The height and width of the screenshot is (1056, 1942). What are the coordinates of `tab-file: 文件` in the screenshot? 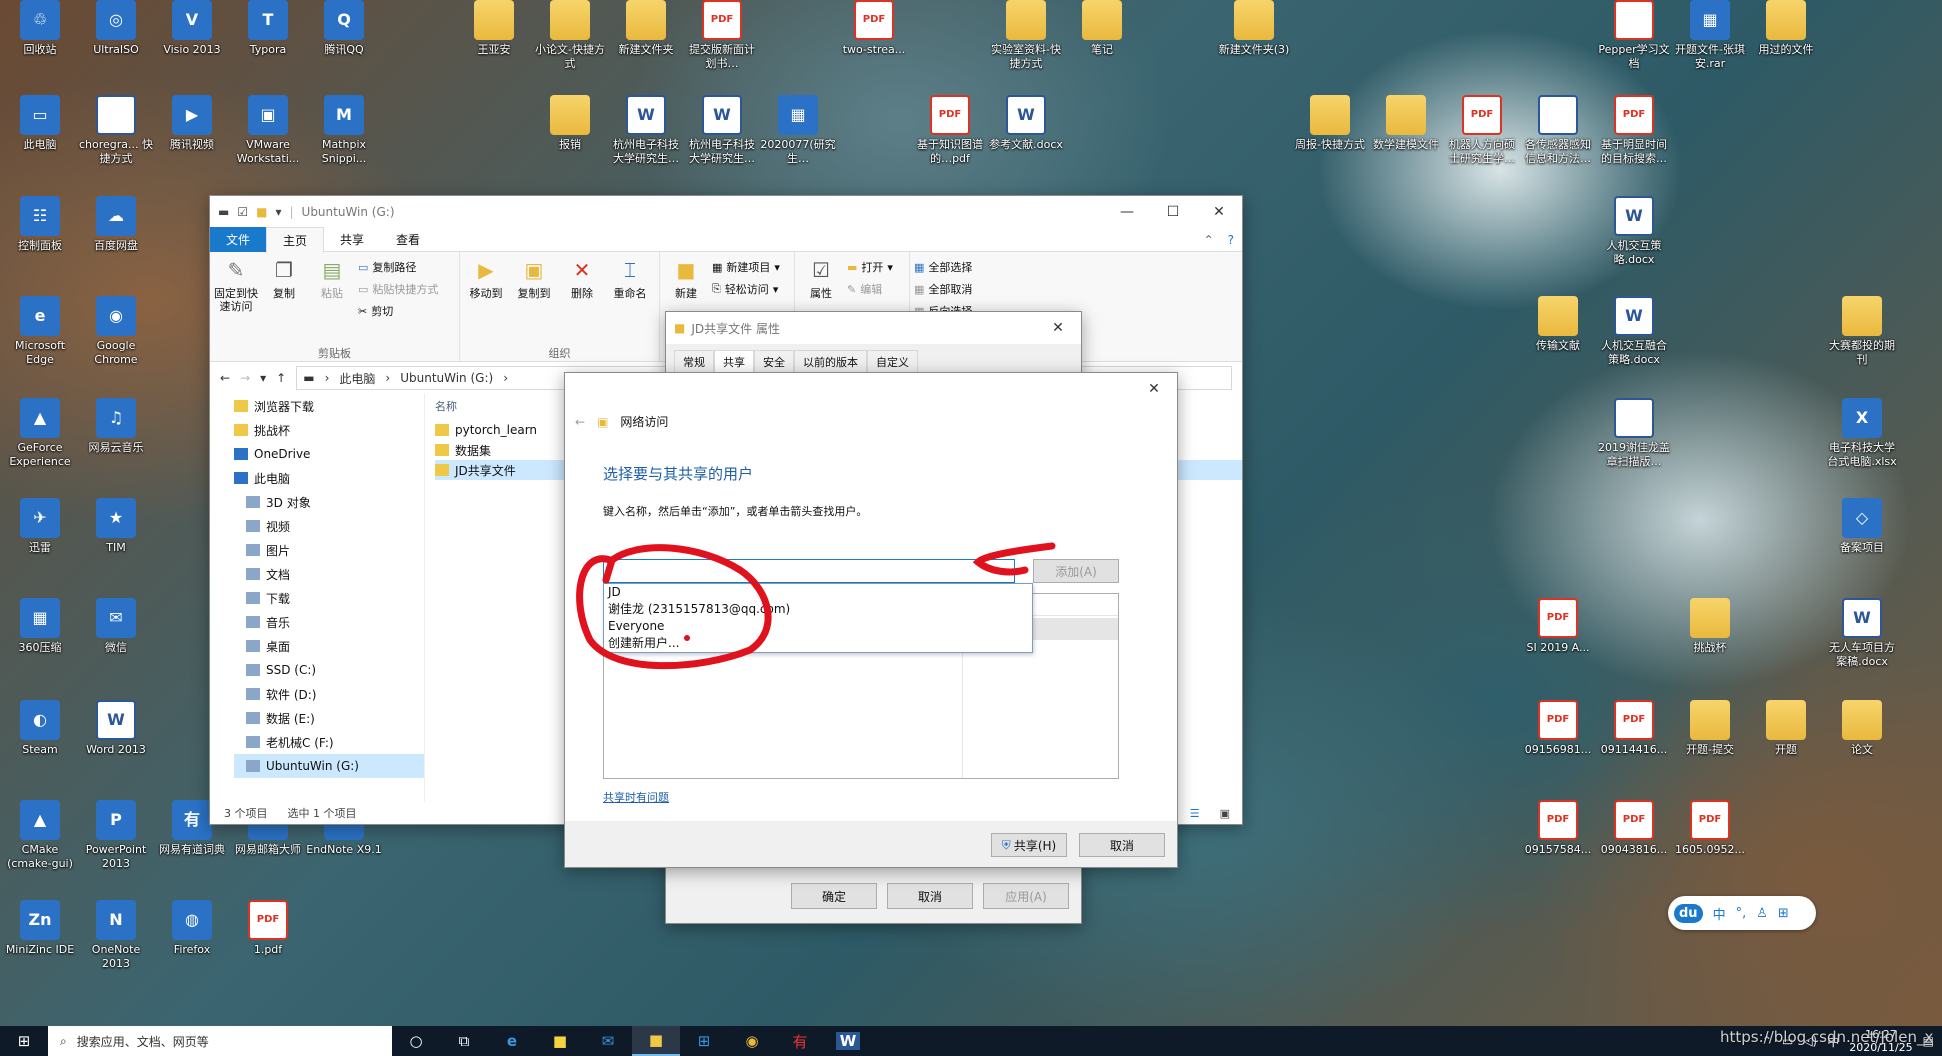 It's located at (238, 239).